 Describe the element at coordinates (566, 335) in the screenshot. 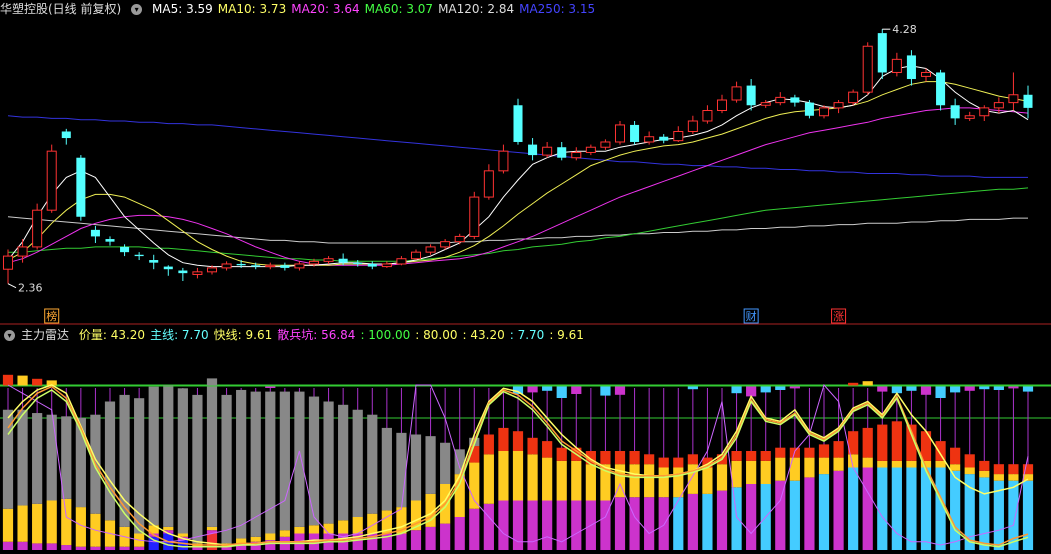

I see `indicator-8: : 9.61` at that location.